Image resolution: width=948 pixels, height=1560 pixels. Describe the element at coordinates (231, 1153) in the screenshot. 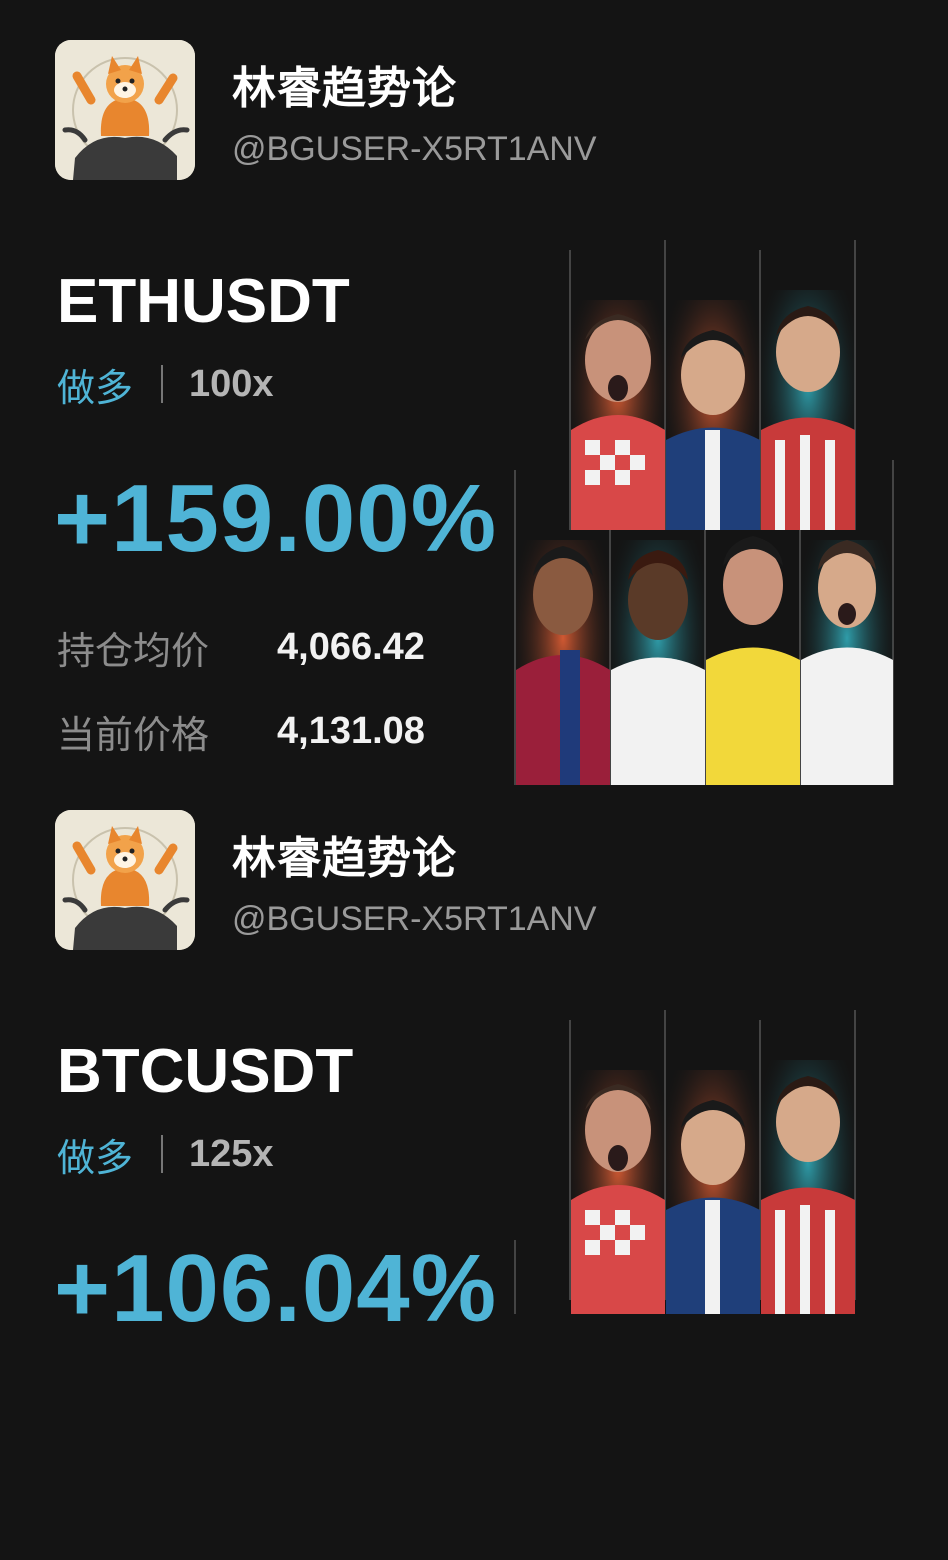

I see `leverage: 125x` at that location.